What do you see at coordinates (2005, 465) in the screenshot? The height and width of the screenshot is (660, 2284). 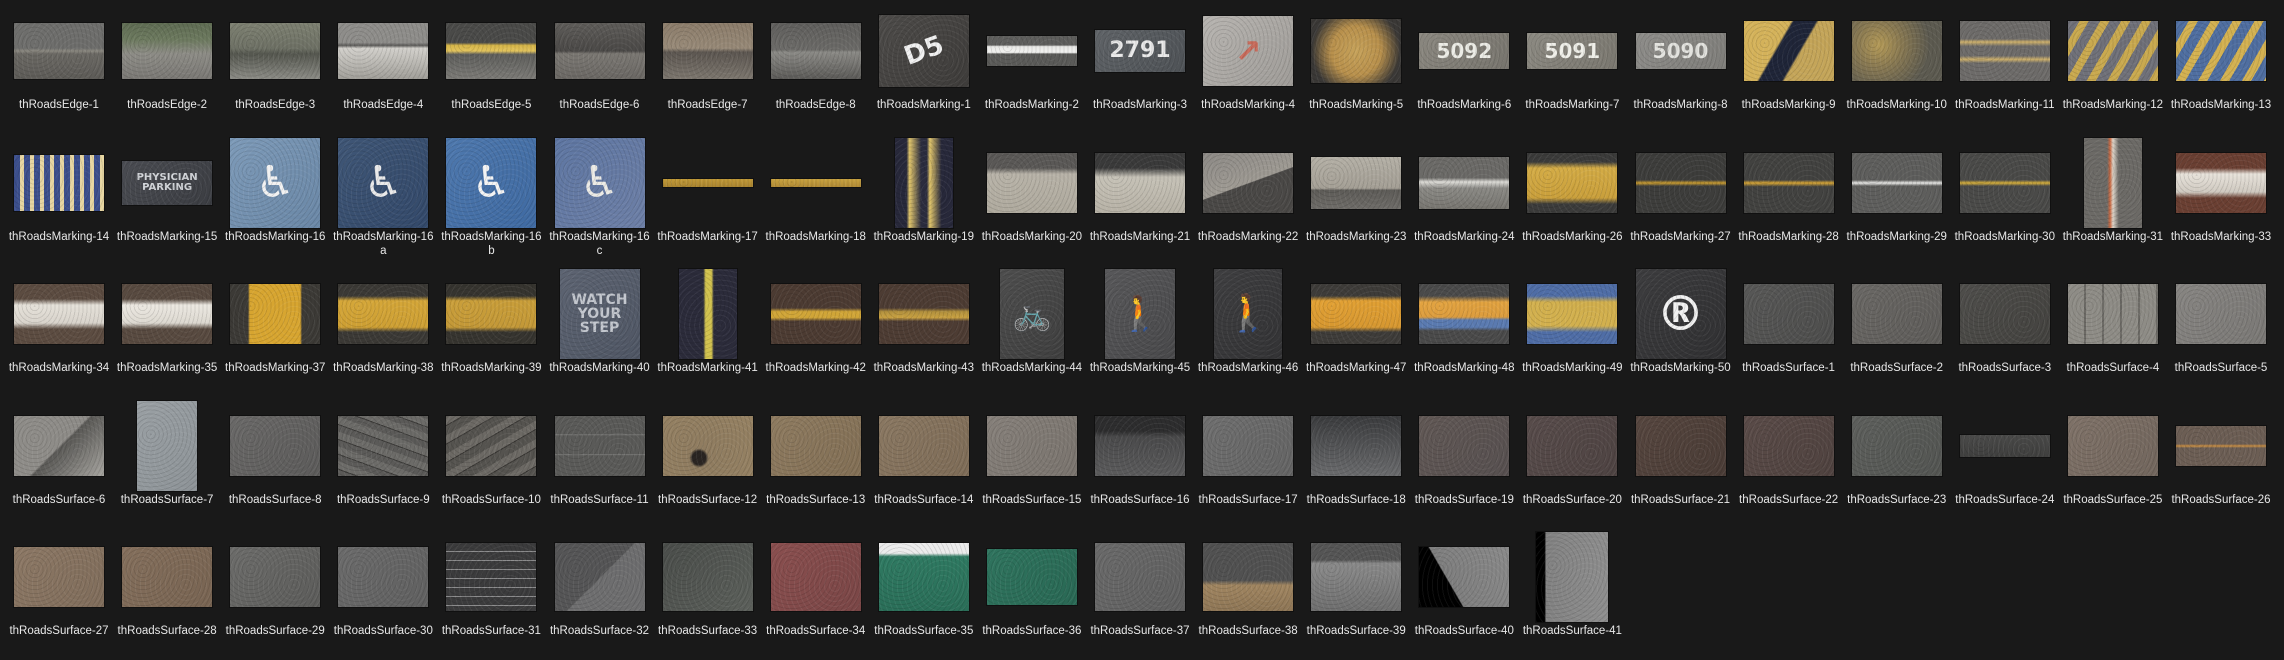 I see `file-item: thRoadsSurface-24` at bounding box center [2005, 465].